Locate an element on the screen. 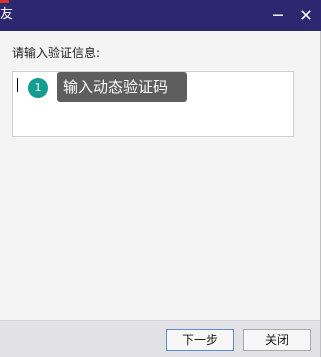 This screenshot has height=357, width=321. title-accent is located at coordinates (4, 1).